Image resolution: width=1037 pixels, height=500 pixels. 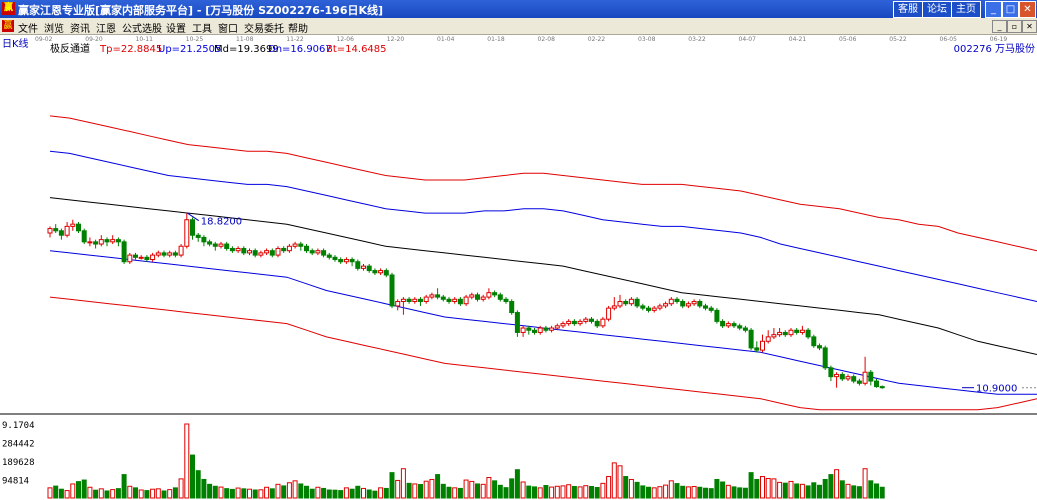 I want to click on menu-window: 窗口, so click(x=228, y=27).